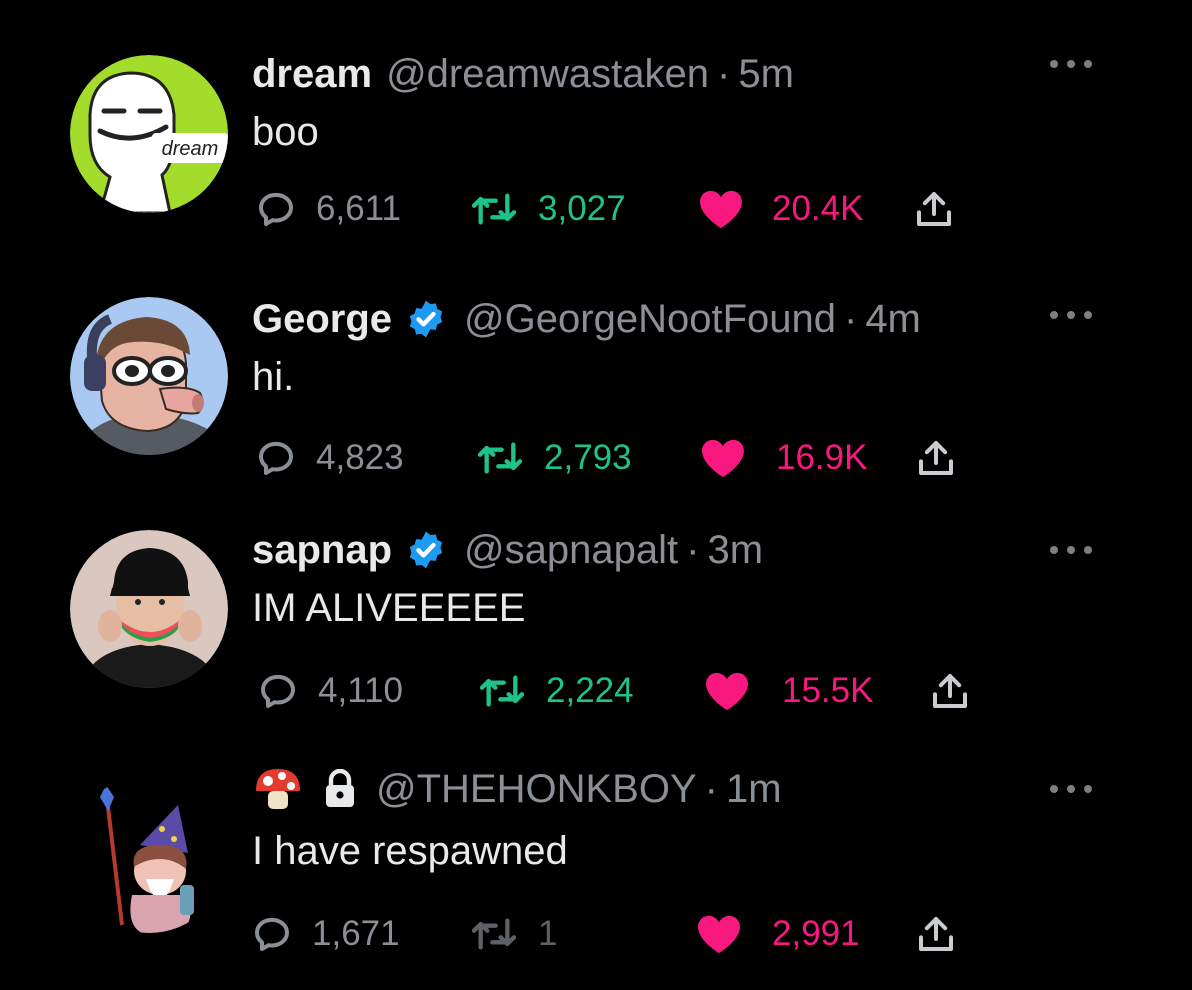 The height and width of the screenshot is (990, 1192). I want to click on retweet-count: 1, so click(548, 933).